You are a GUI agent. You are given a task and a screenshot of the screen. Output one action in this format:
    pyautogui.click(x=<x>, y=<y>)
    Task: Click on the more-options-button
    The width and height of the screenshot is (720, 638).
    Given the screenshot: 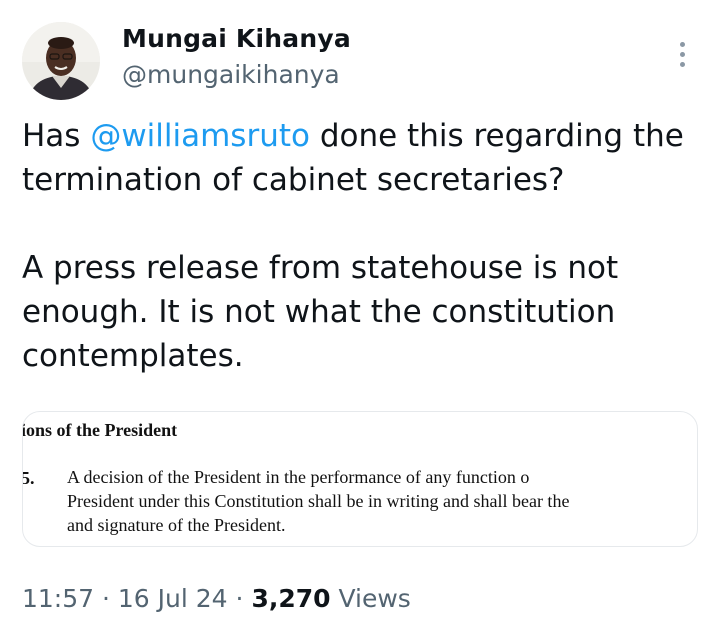 What is the action you would take?
    pyautogui.click(x=682, y=54)
    